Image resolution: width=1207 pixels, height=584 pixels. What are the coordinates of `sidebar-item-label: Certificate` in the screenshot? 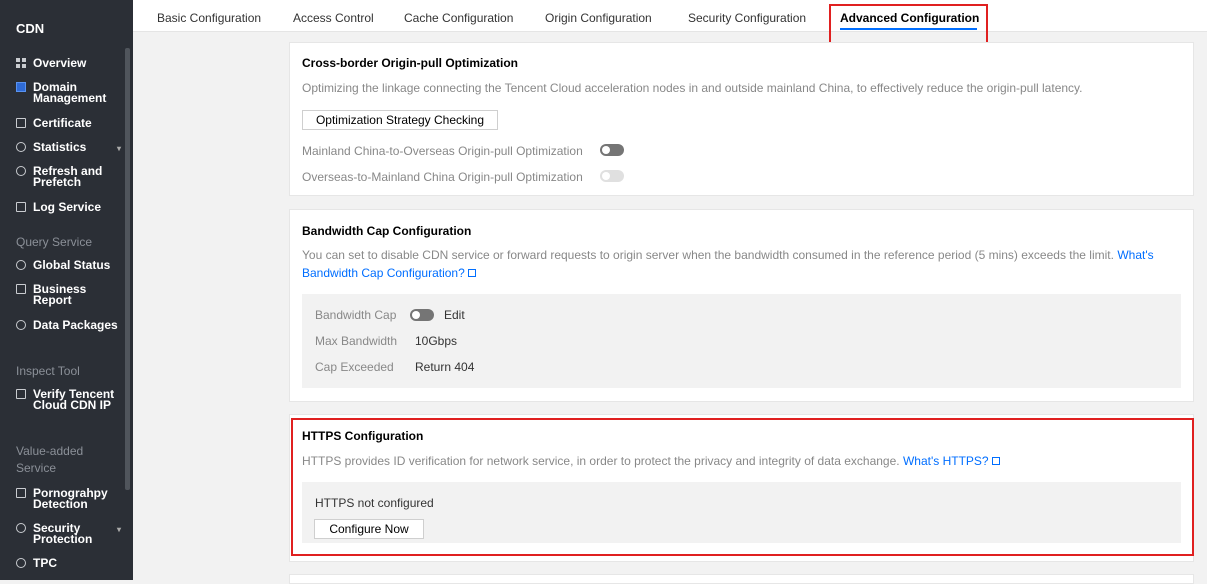 It's located at (62, 123).